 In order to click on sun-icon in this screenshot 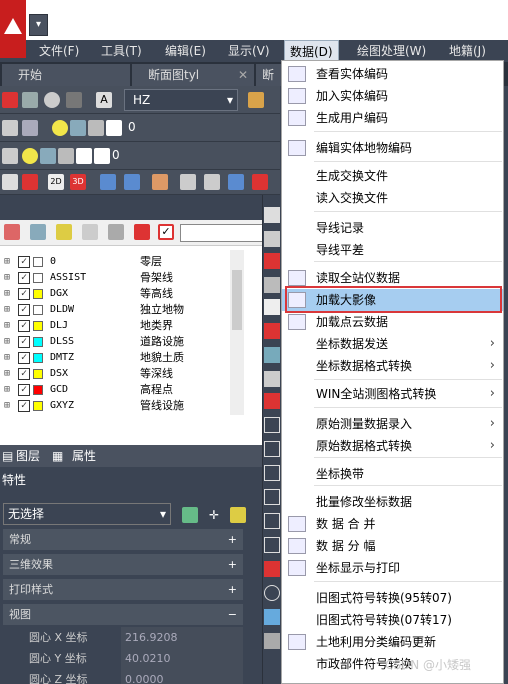, I will do `click(48, 156)`.